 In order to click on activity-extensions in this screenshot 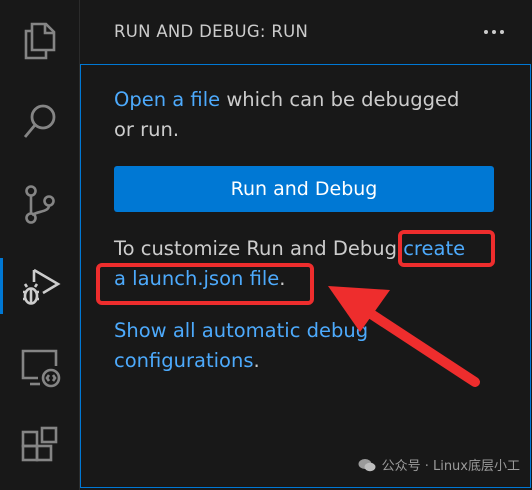, I will do `click(40, 446)`.